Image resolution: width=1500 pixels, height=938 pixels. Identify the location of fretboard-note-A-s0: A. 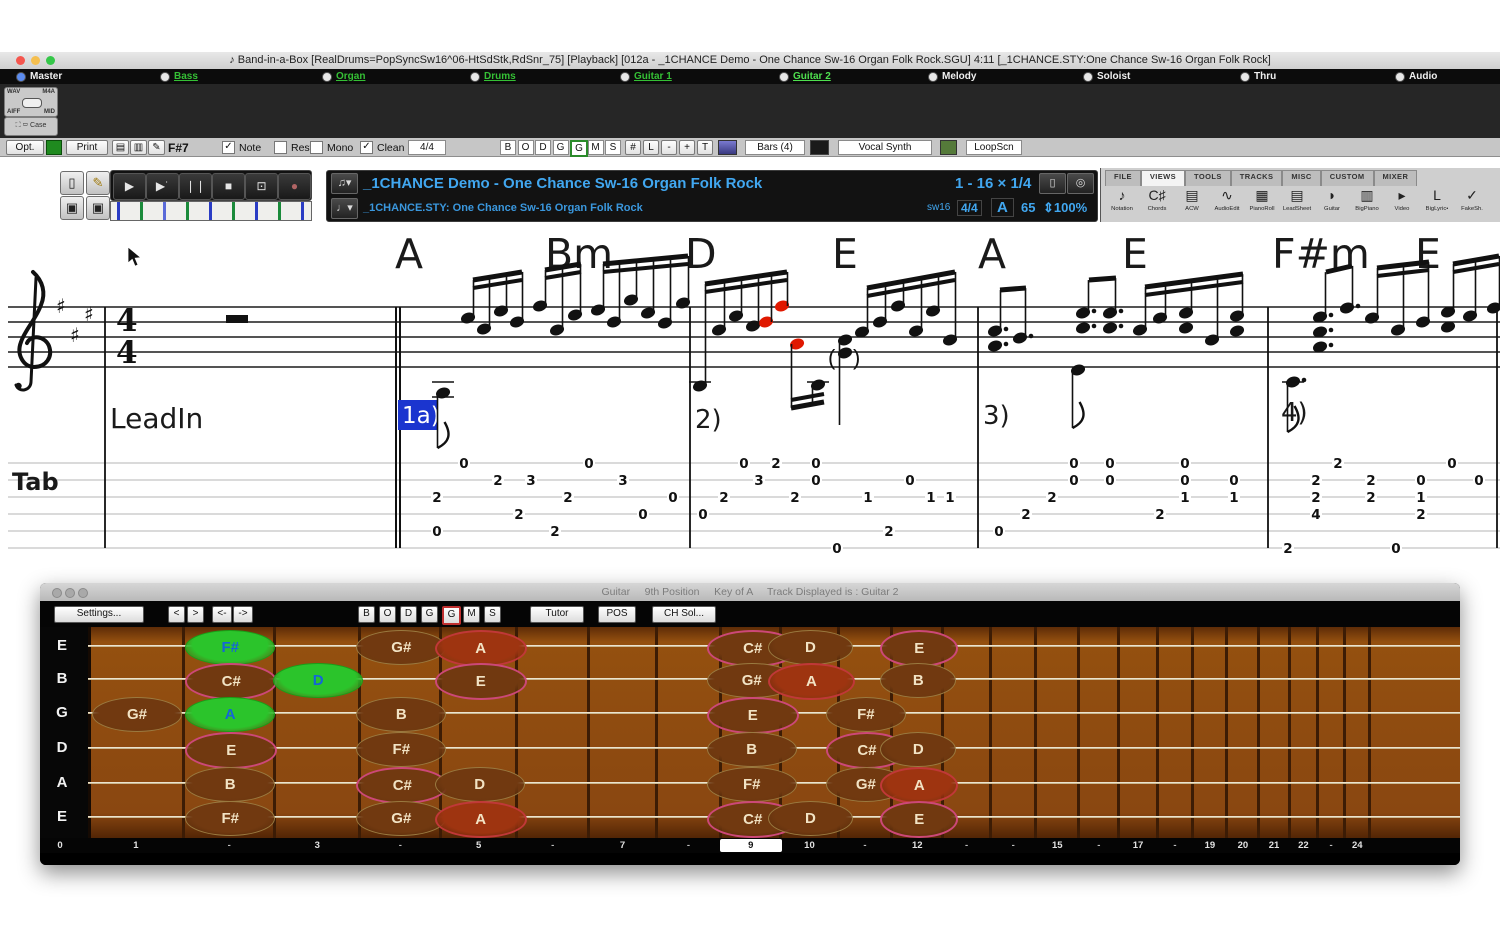
(480, 648).